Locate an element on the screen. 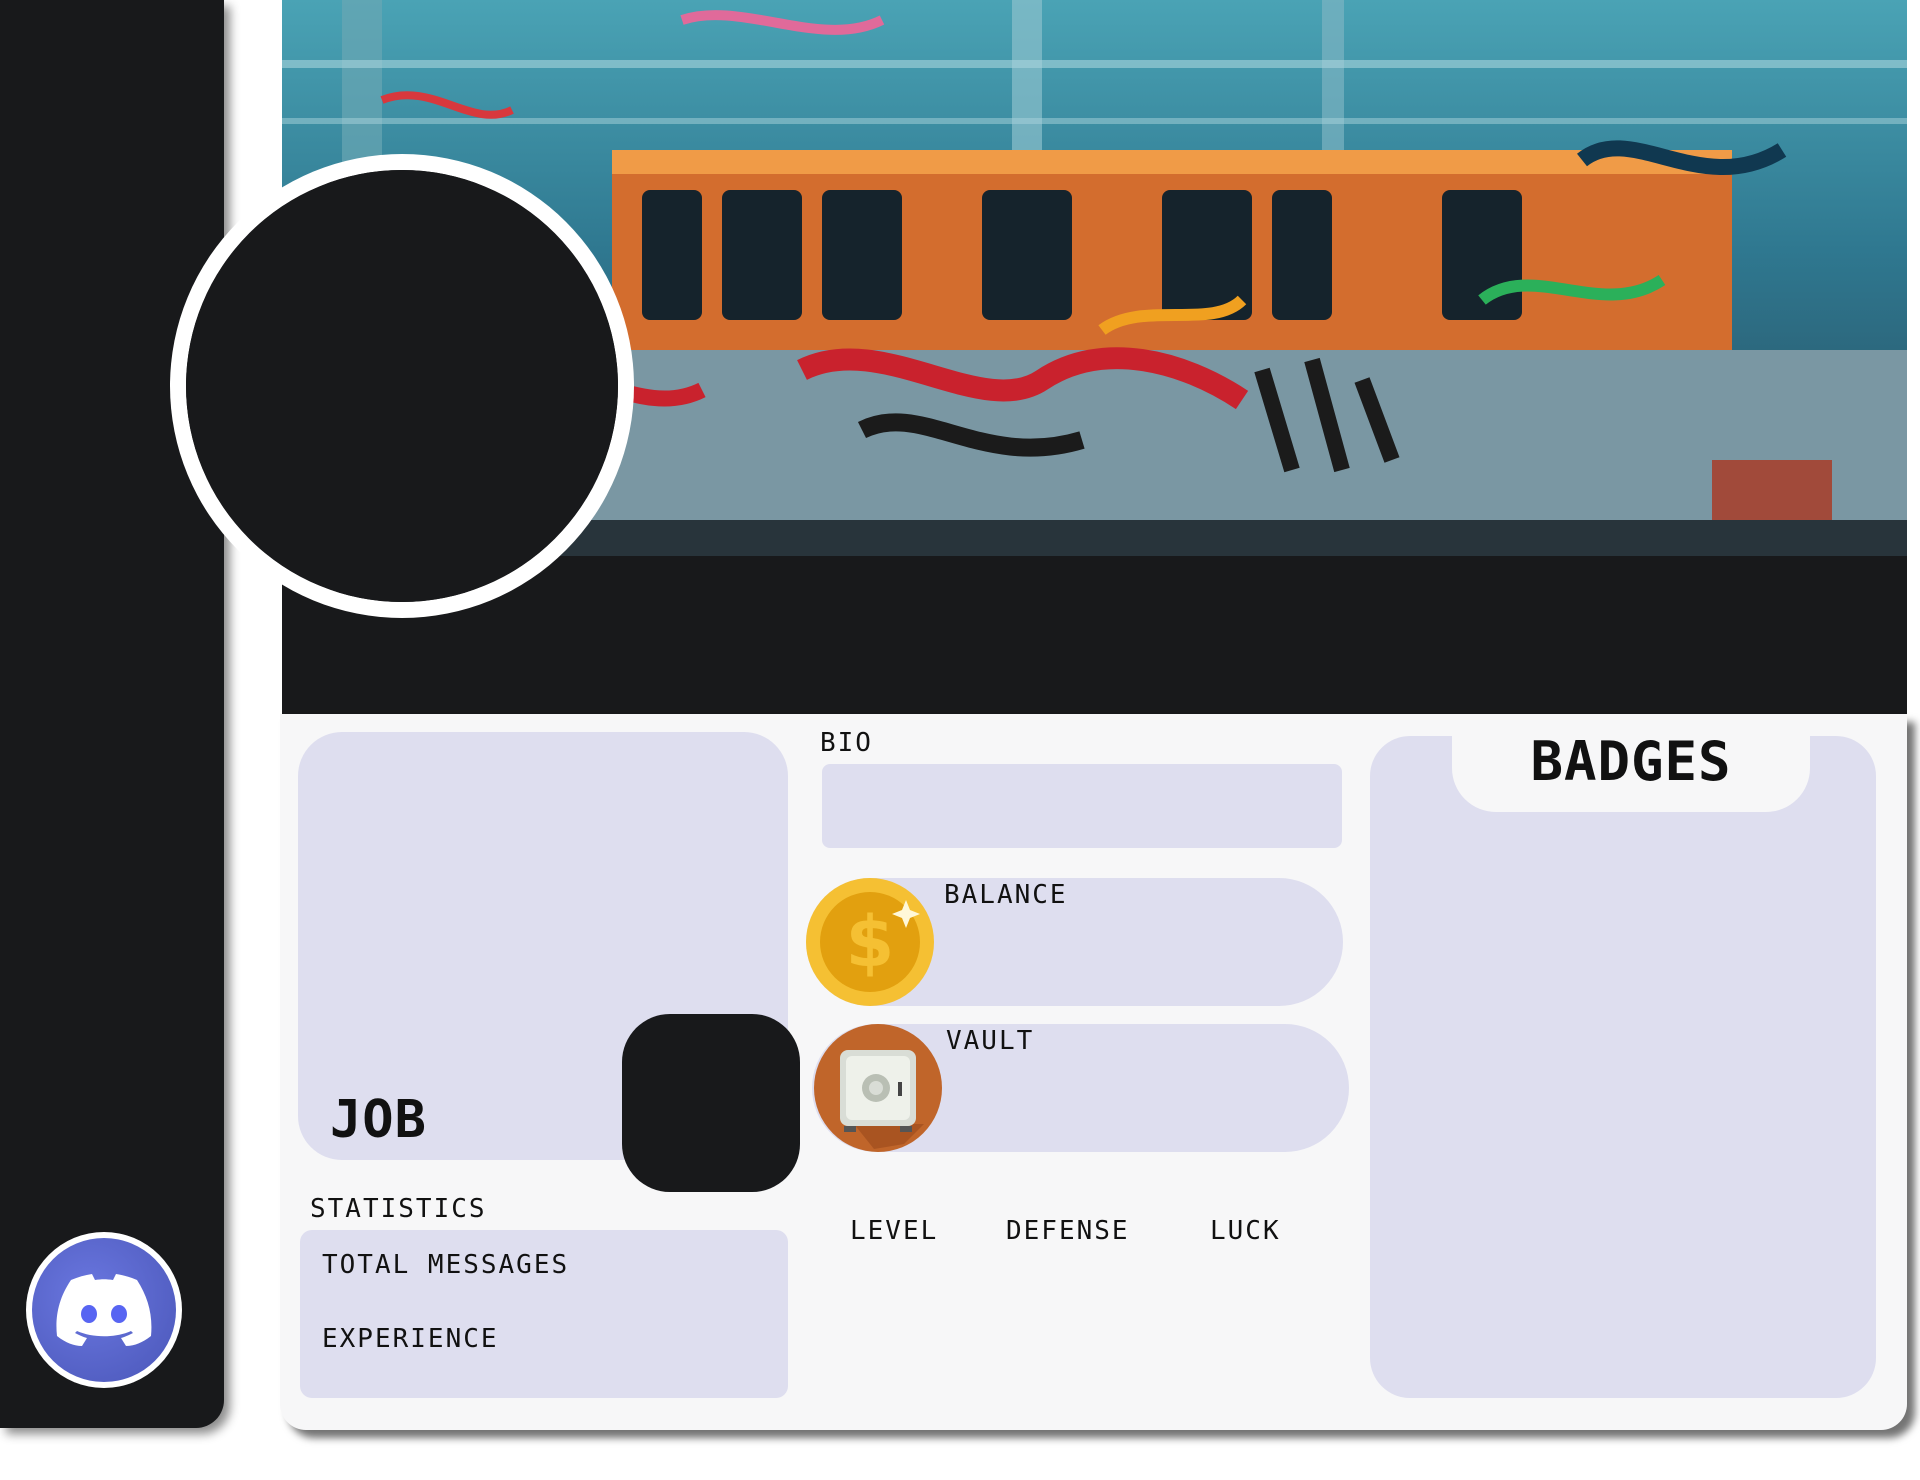 The height and width of the screenshot is (1480, 1920). discord-icon is located at coordinates (104, 1310).